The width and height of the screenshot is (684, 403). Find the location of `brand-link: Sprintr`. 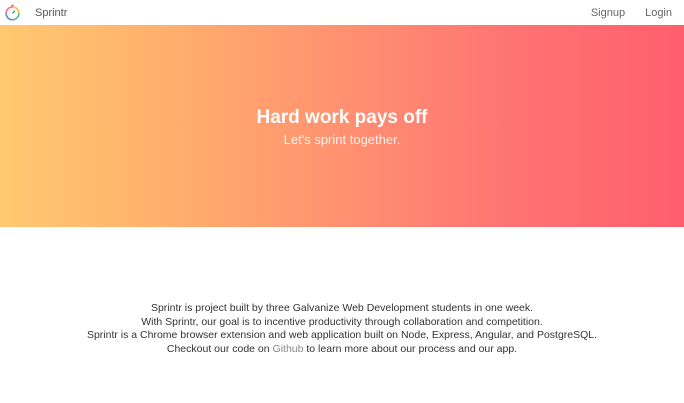

brand-link: Sprintr is located at coordinates (35, 12).